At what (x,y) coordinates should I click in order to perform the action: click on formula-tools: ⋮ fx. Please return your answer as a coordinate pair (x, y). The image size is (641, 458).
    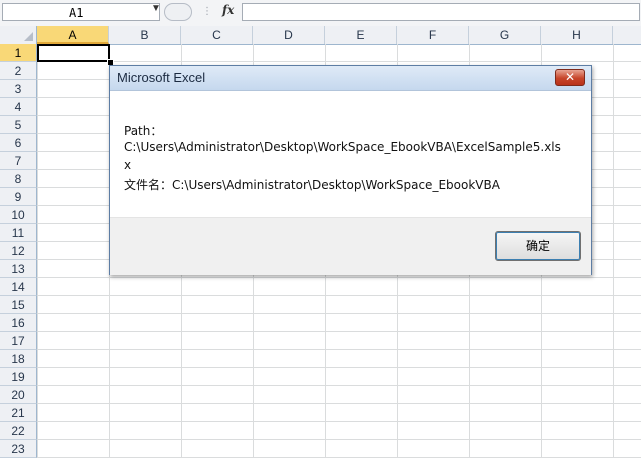
    Looking at the image, I should click on (202, 12).